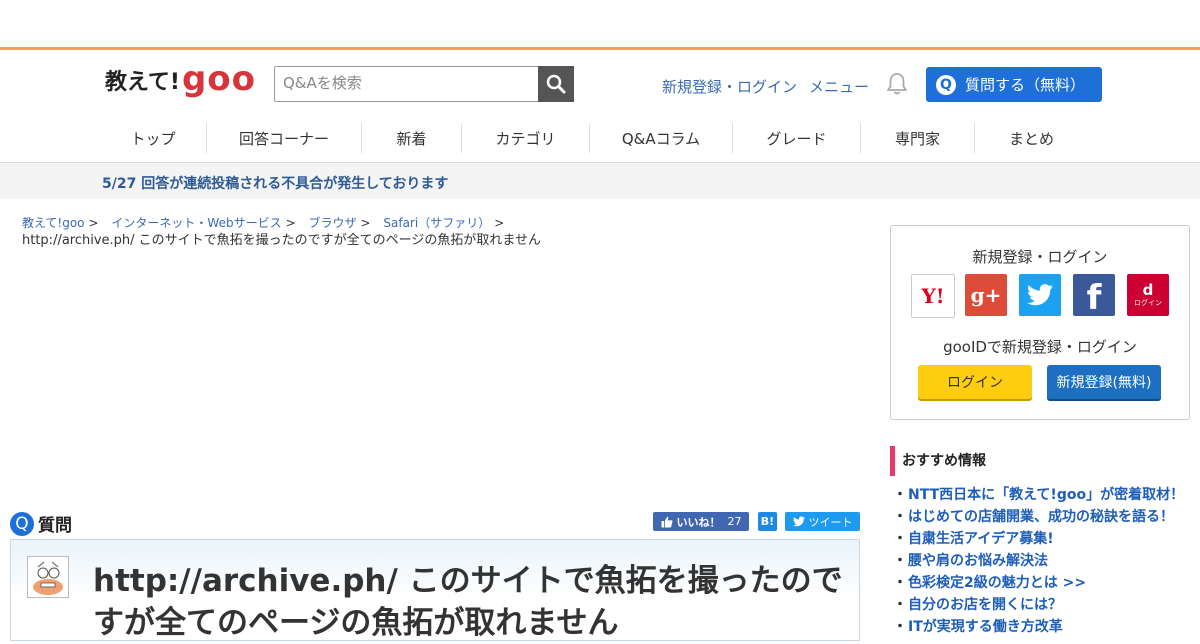 This screenshot has height=644, width=1200. I want to click on yahoo-icon: Y!, so click(933, 296).